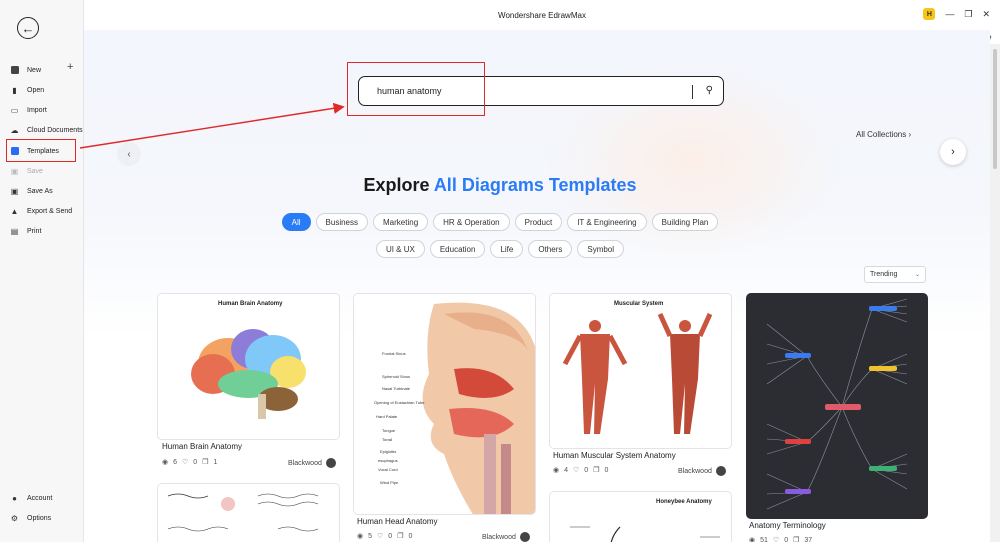  I want to click on plus-icon: +, so click(70, 67).